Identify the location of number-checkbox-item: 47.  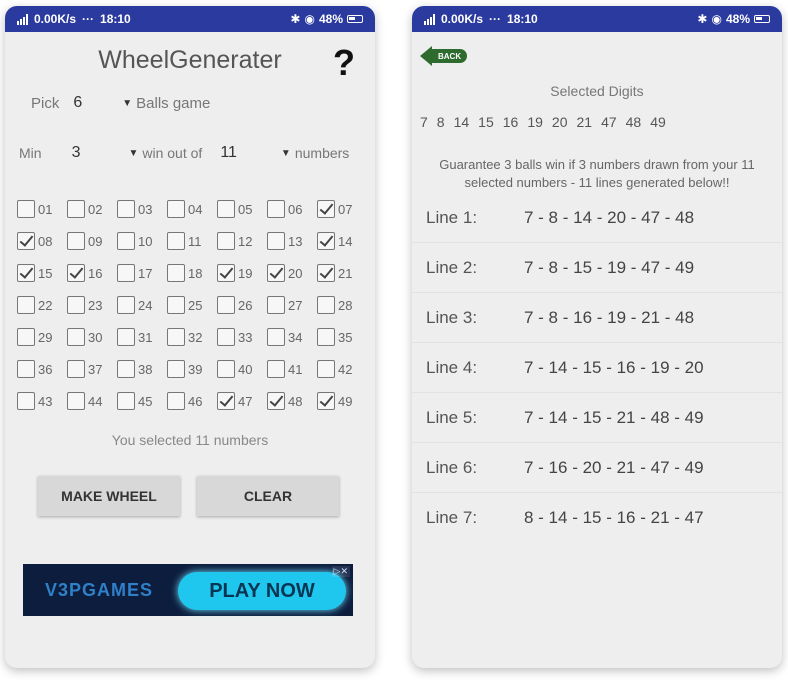
(242, 401).